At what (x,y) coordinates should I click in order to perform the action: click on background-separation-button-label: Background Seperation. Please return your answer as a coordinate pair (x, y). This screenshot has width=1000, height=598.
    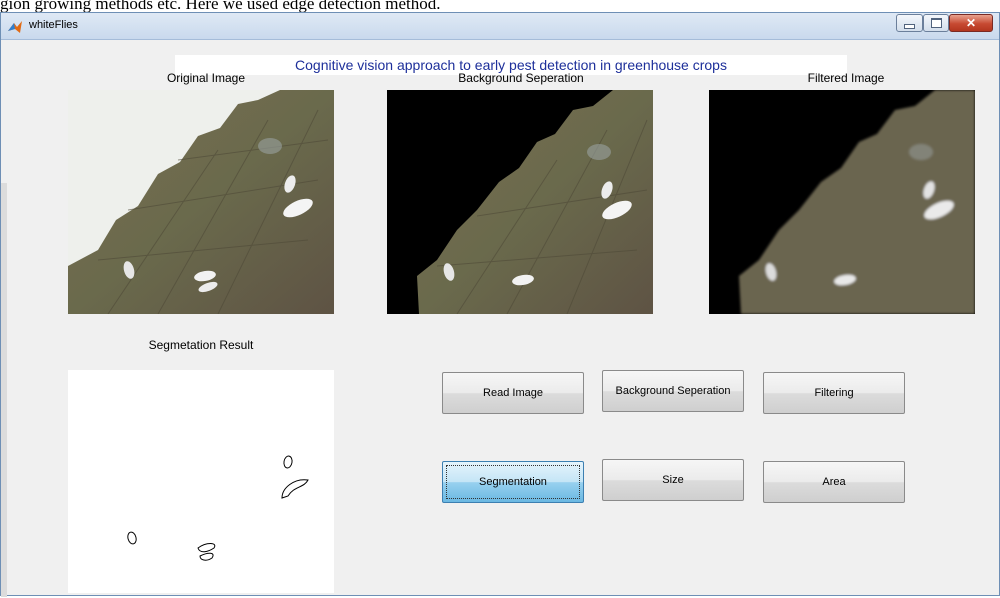
    Looking at the image, I should click on (673, 391).